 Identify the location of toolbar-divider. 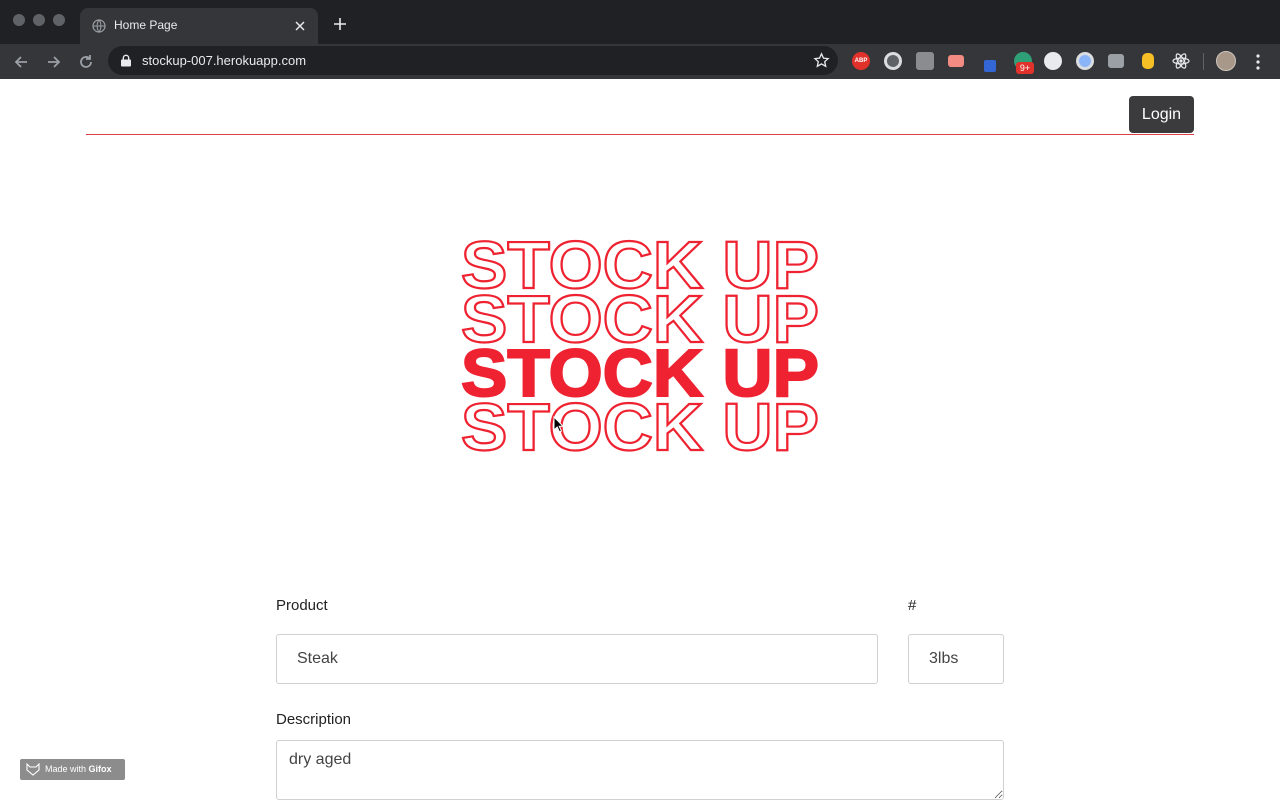
(1203, 61).